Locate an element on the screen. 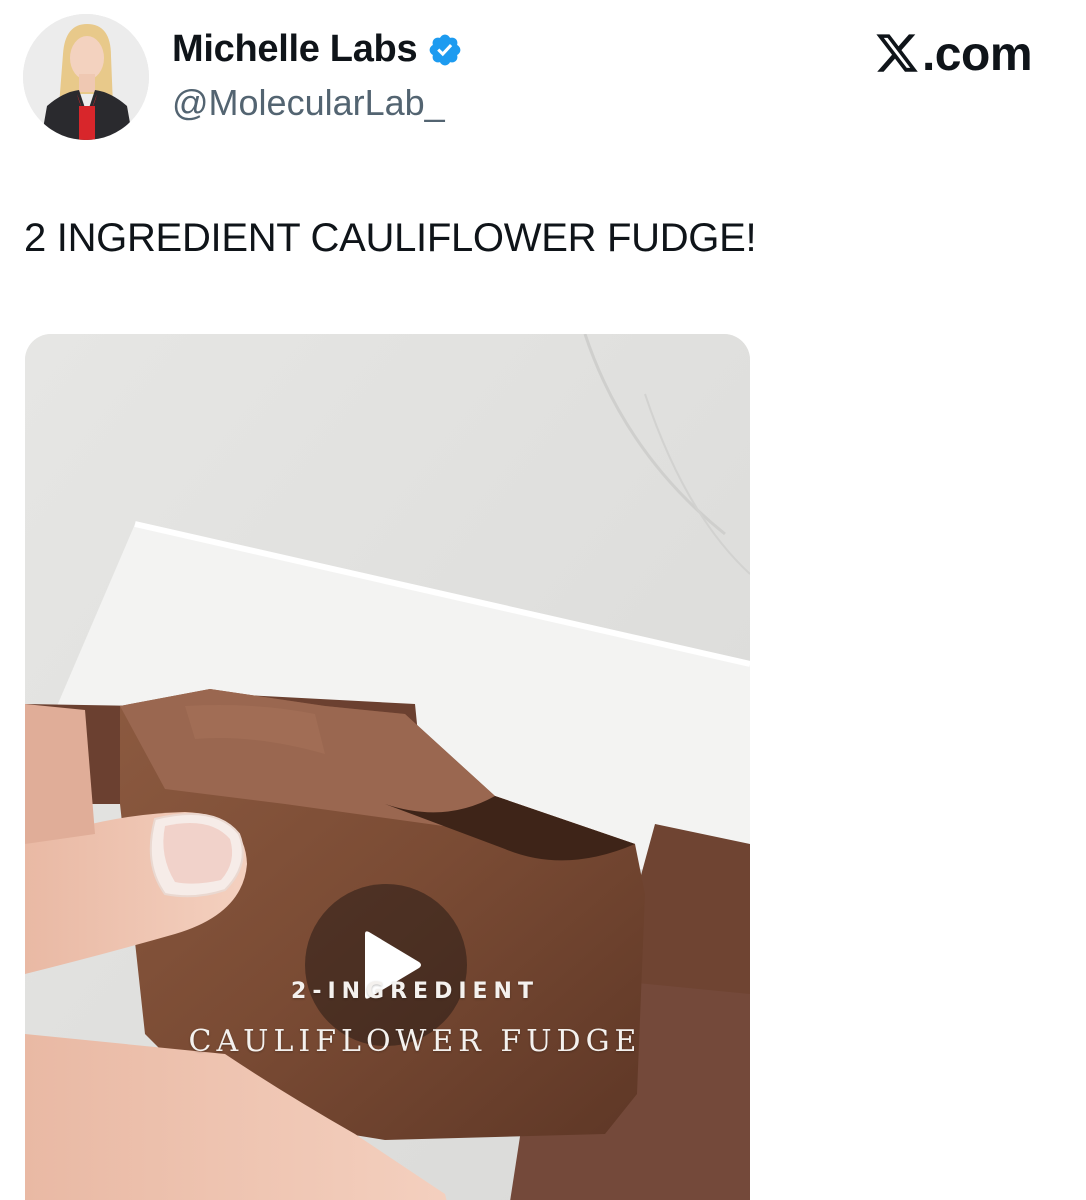  play-button is located at coordinates (386, 965).